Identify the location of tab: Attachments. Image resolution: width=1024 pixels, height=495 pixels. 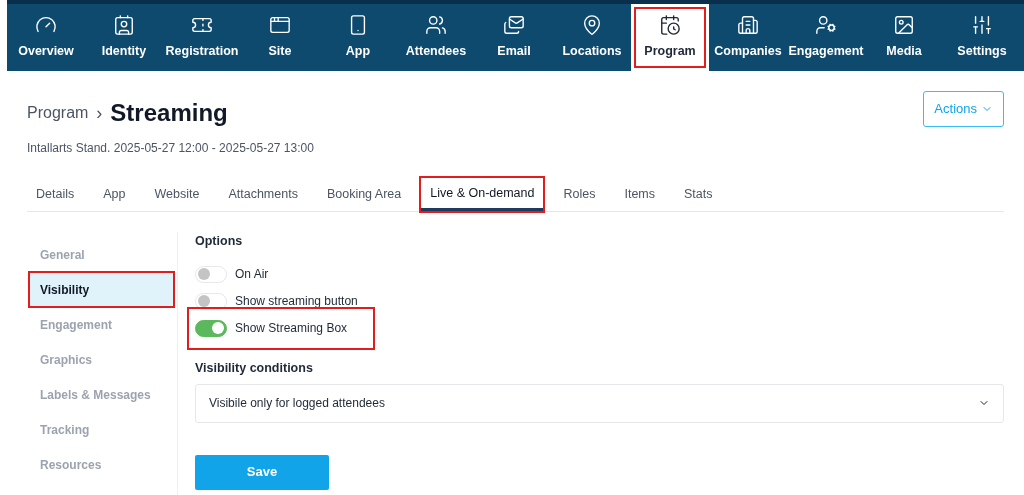
(263, 194).